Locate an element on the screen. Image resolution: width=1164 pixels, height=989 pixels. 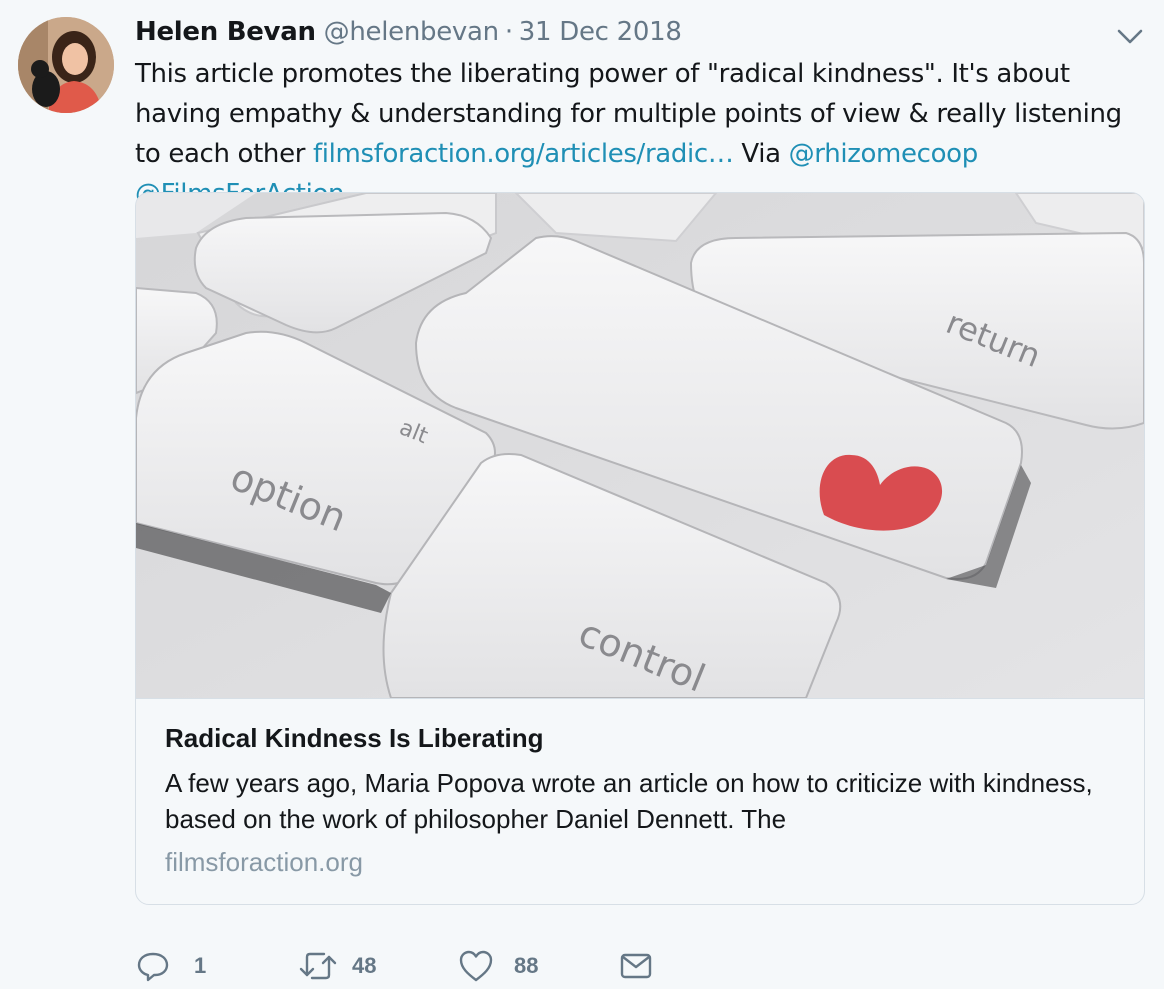
envelope-icon is located at coordinates (636, 966).